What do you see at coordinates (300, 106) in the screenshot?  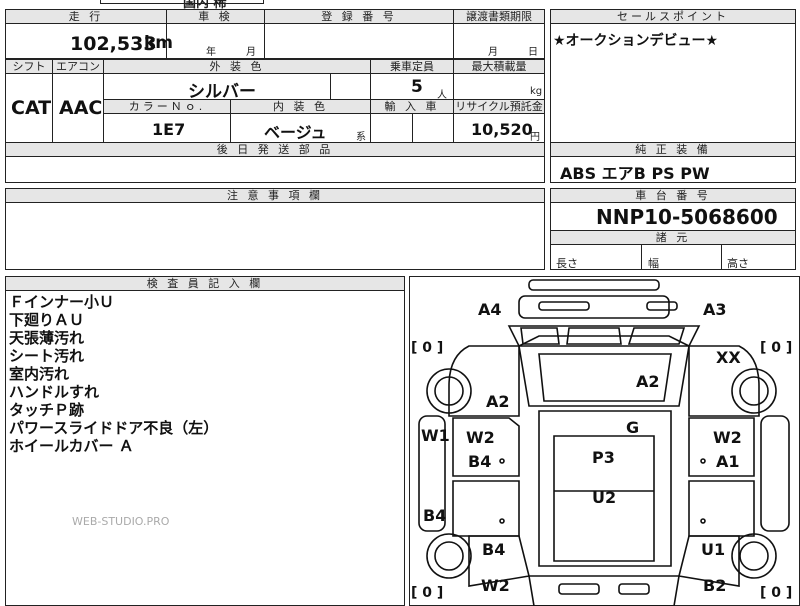 I see `interior-header: 内 装 色` at bounding box center [300, 106].